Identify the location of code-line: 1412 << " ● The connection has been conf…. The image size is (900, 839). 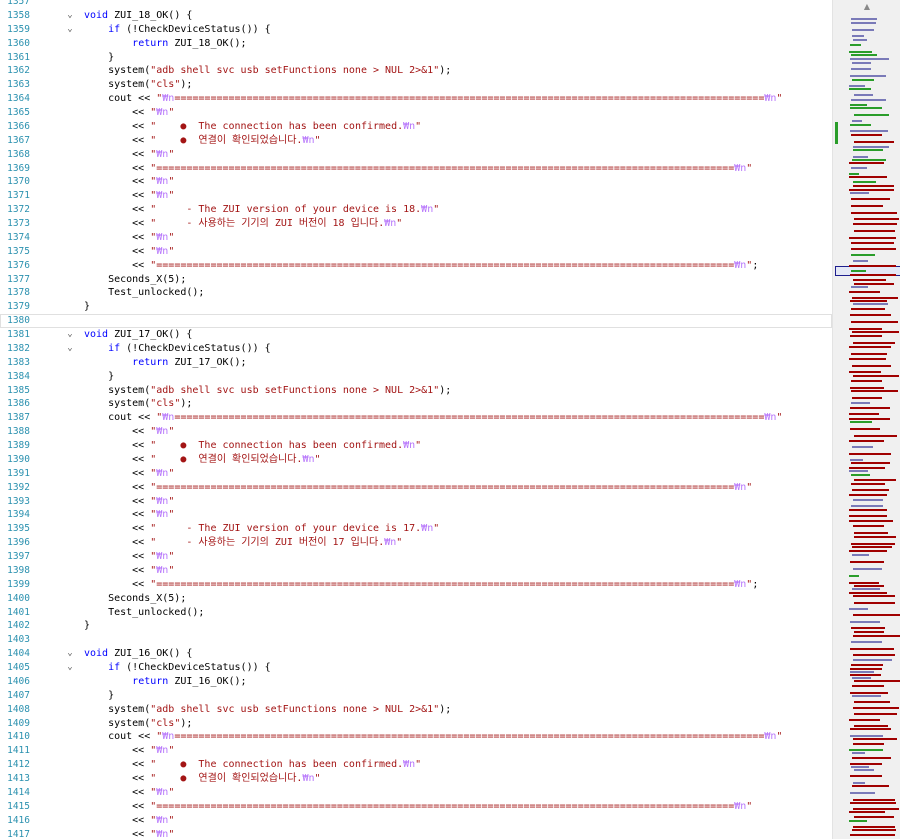
(416, 765).